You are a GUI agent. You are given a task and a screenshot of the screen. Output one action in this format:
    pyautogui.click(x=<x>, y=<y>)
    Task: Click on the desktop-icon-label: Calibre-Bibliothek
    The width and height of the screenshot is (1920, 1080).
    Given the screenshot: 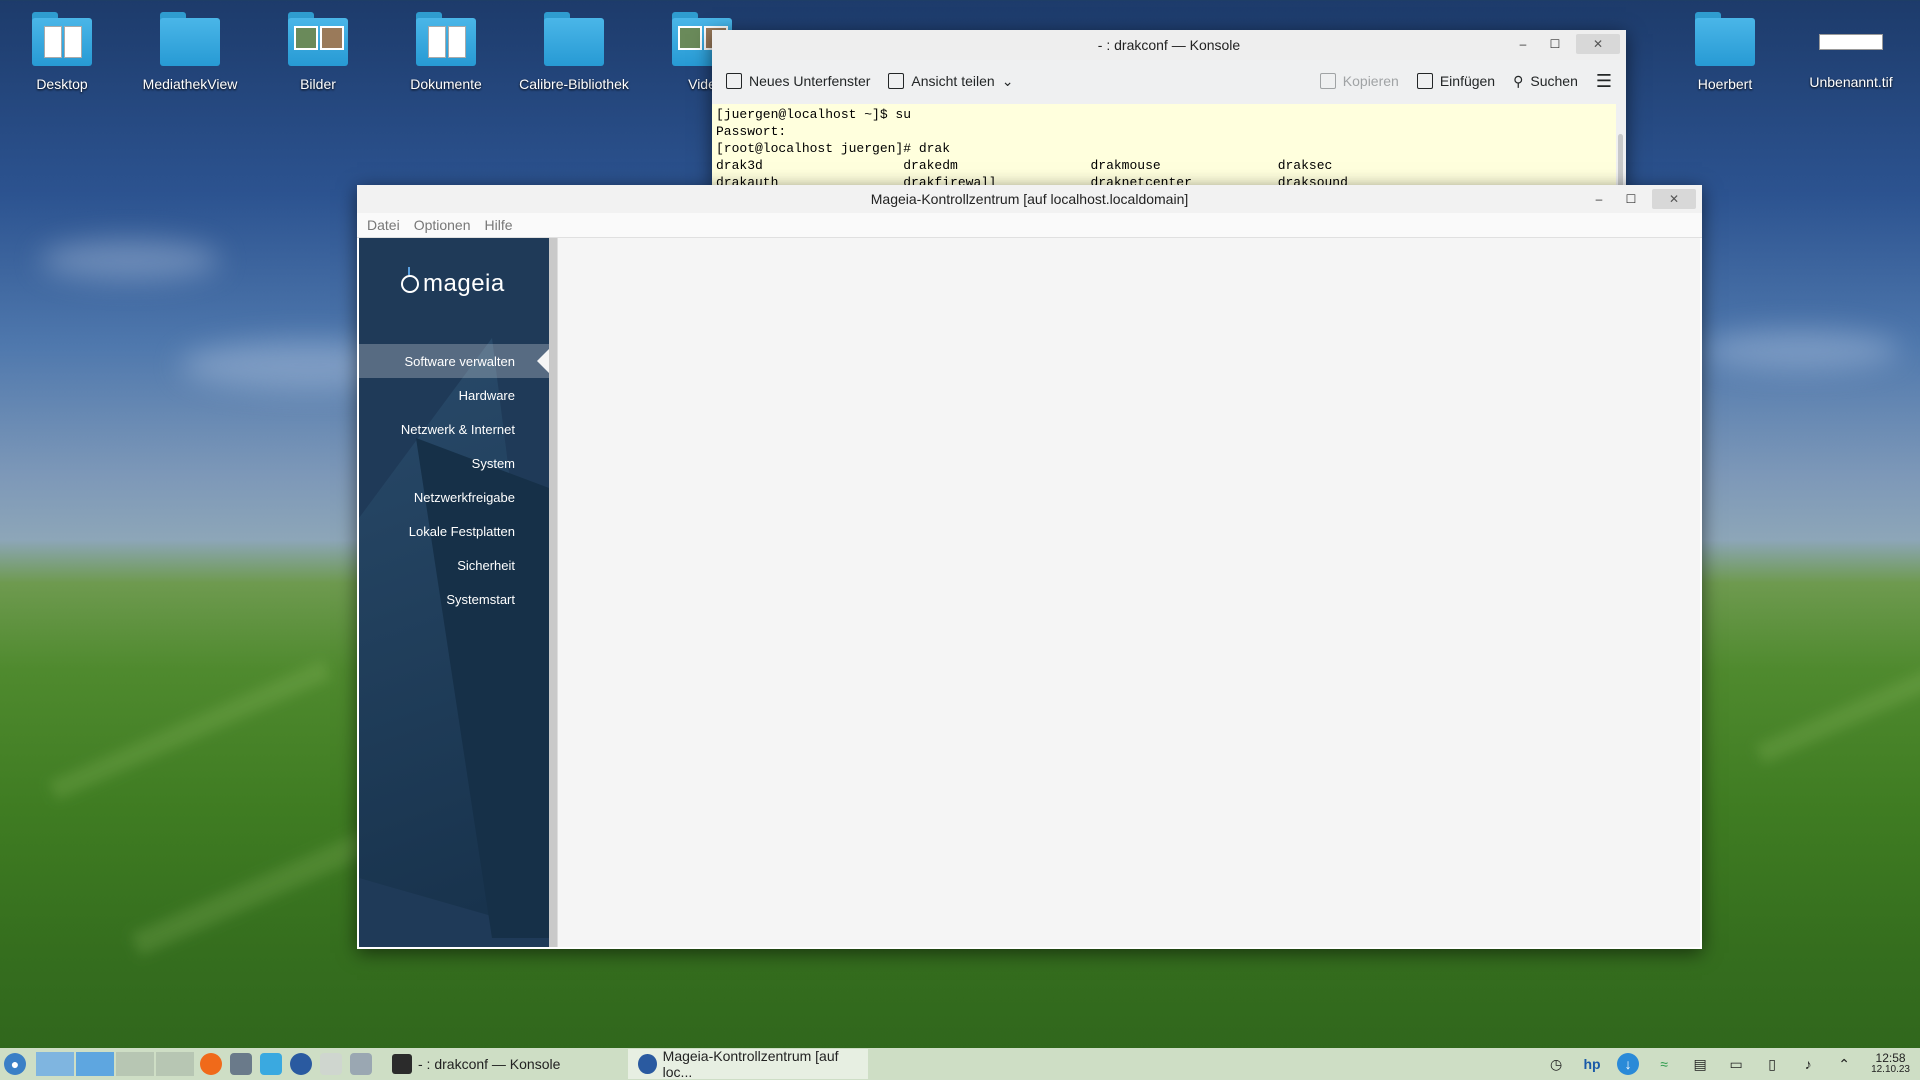 What is the action you would take?
    pyautogui.click(x=574, y=84)
    